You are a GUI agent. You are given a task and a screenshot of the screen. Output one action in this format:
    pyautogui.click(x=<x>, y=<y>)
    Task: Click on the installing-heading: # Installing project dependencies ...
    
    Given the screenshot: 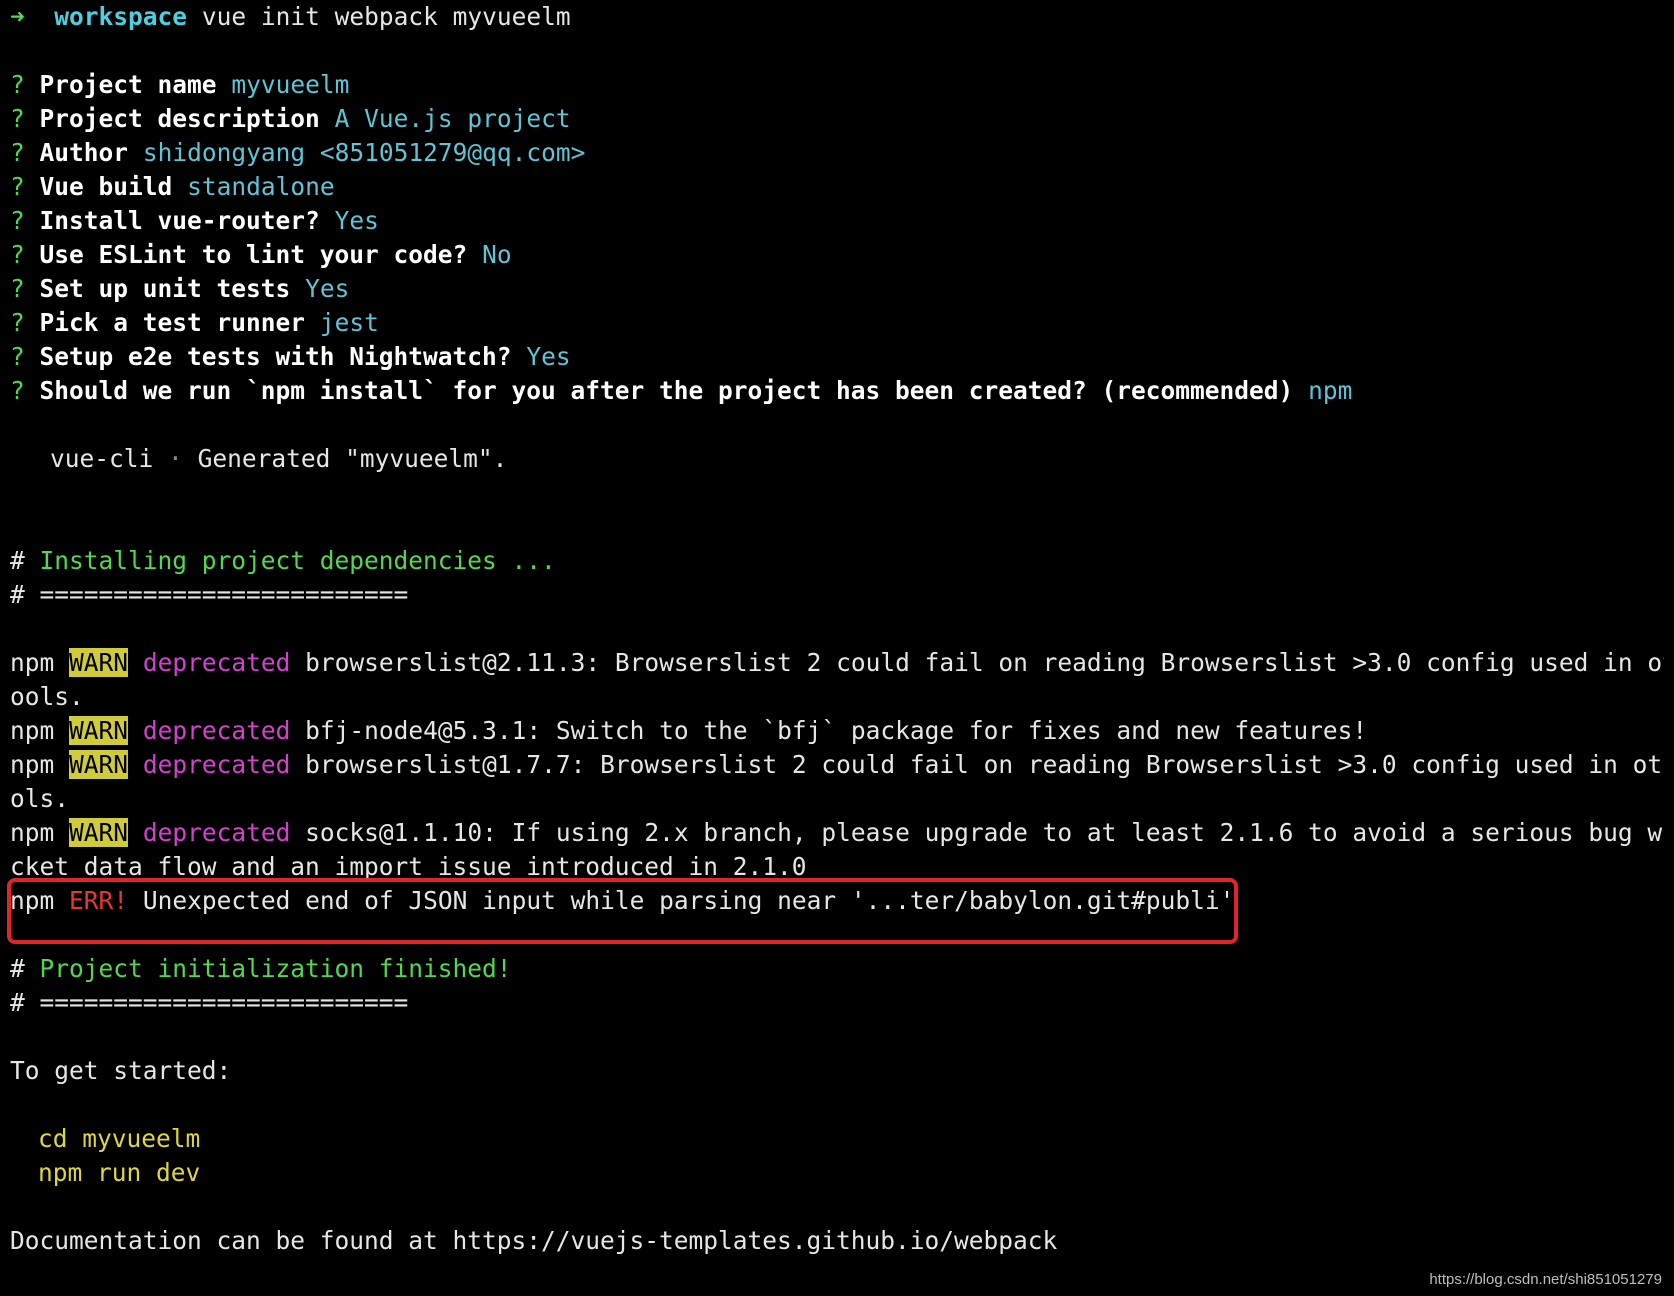 What is the action you would take?
    pyautogui.click(x=283, y=560)
    